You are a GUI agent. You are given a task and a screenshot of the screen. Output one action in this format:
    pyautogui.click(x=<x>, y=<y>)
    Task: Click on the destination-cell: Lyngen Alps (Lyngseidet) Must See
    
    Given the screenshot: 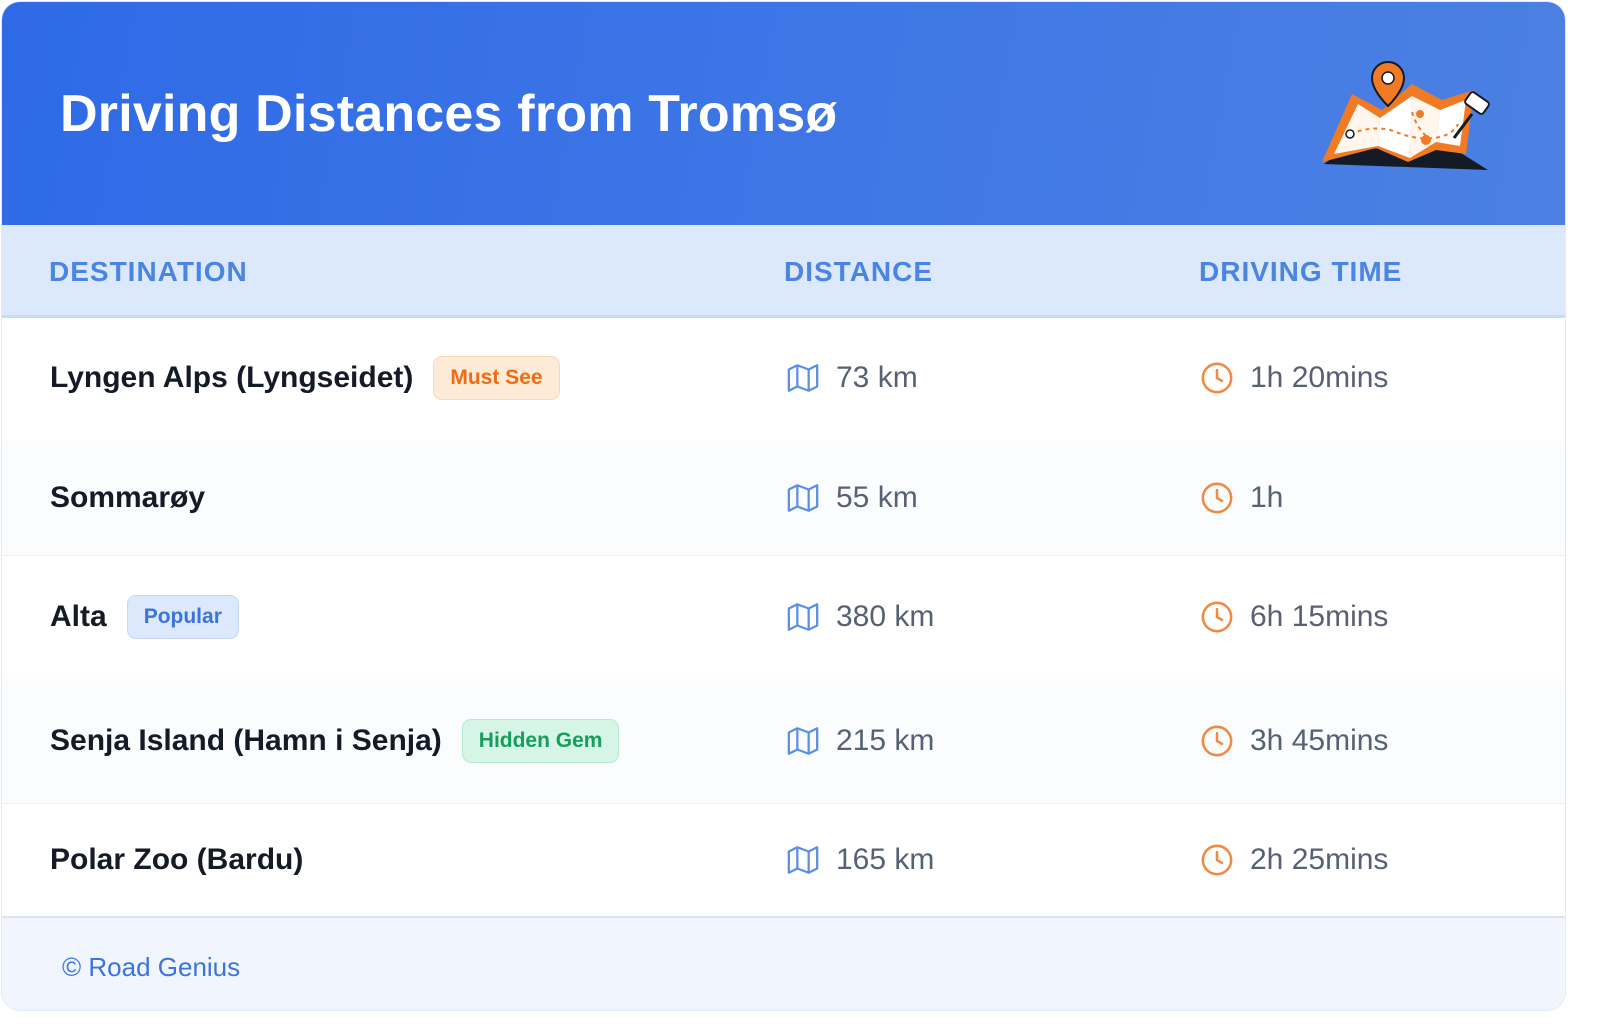 What is the action you would take?
    pyautogui.click(x=305, y=378)
    